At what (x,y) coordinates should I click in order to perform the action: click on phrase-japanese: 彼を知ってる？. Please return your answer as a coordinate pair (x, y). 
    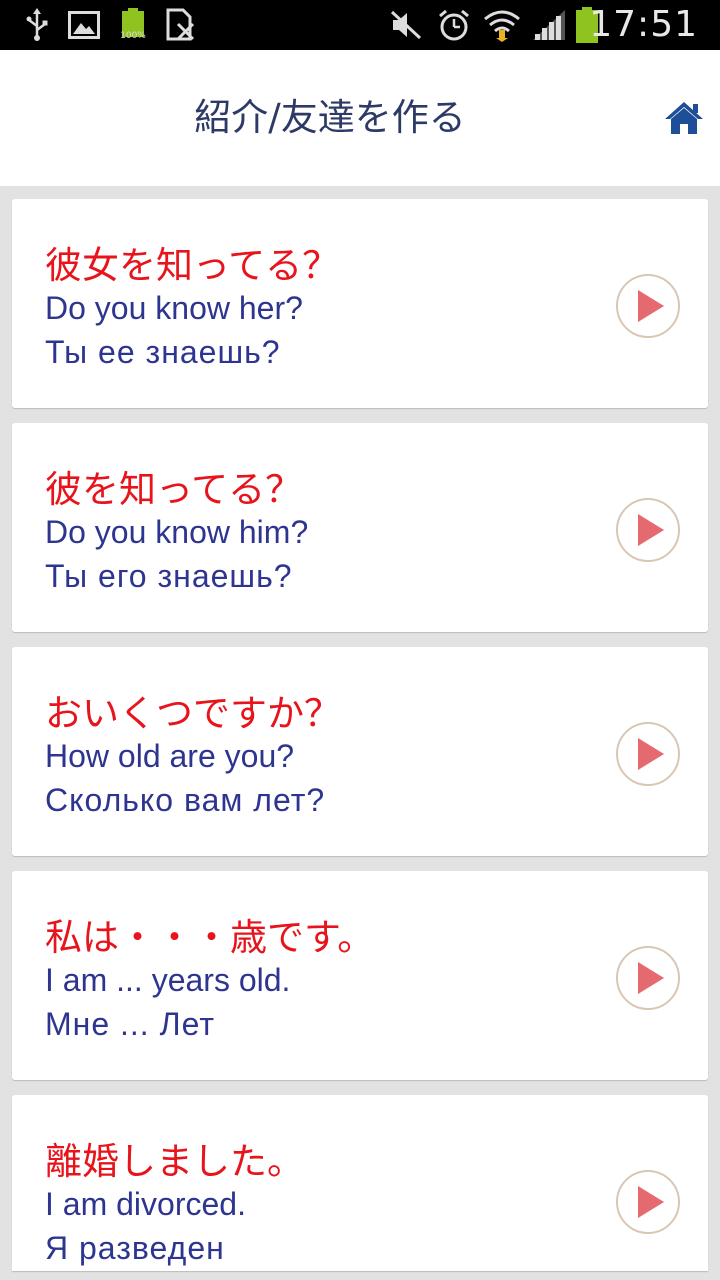
    Looking at the image, I should click on (174, 489).